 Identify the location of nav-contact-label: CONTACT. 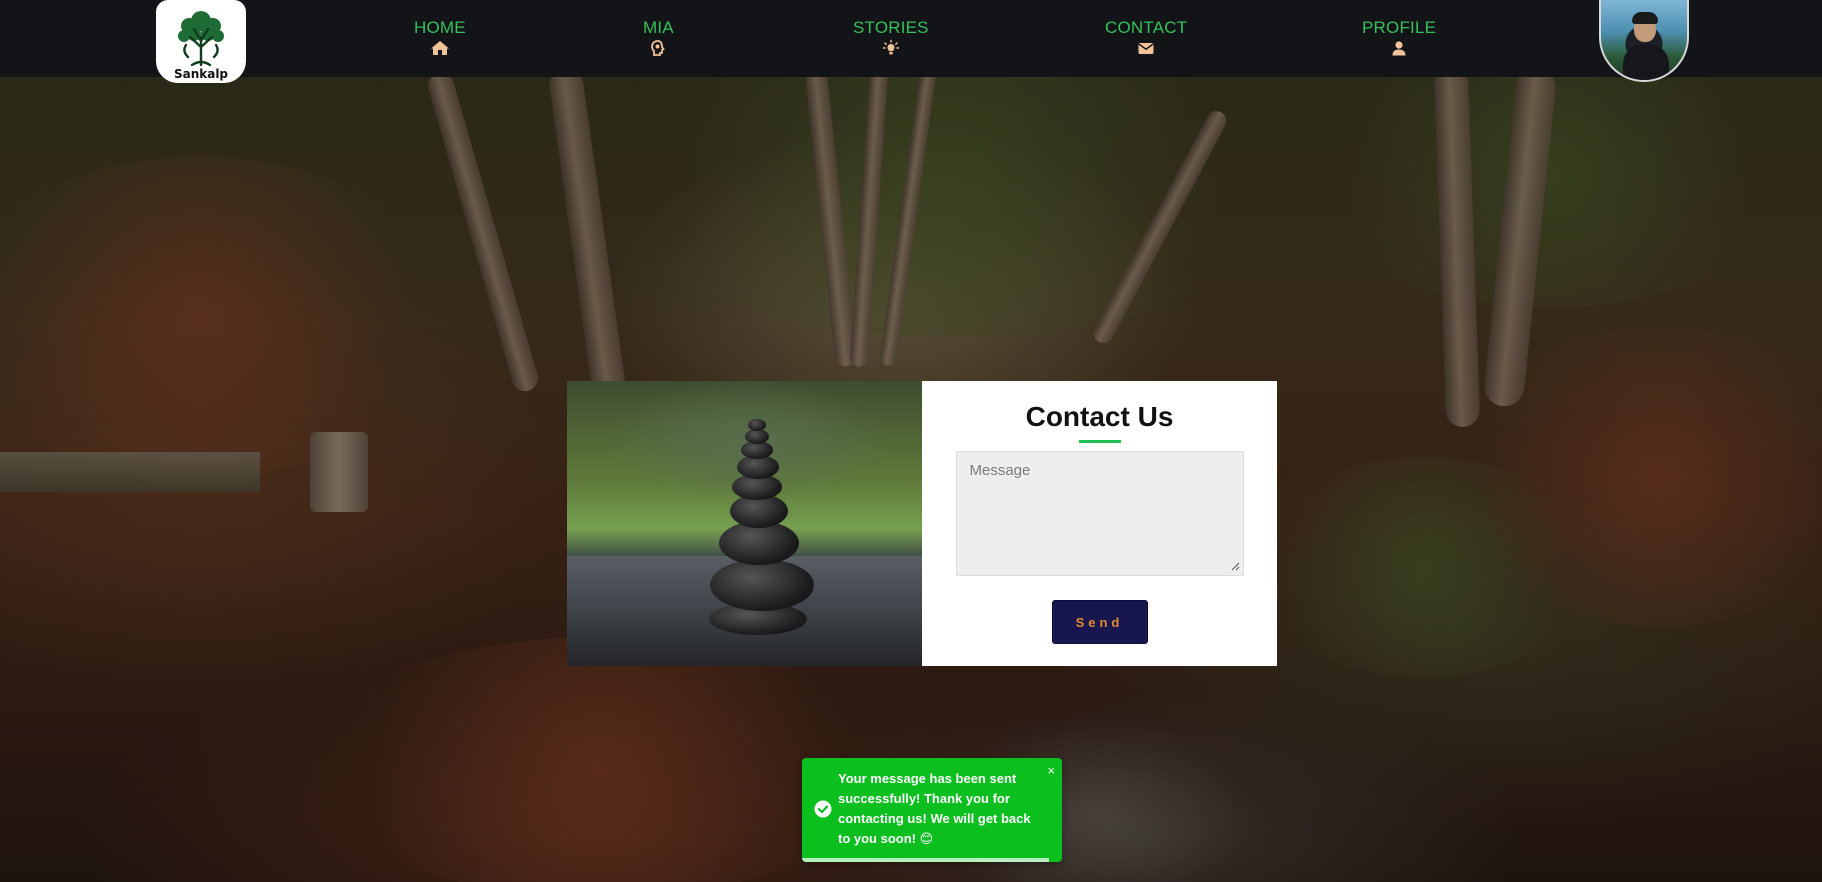
(1146, 27).